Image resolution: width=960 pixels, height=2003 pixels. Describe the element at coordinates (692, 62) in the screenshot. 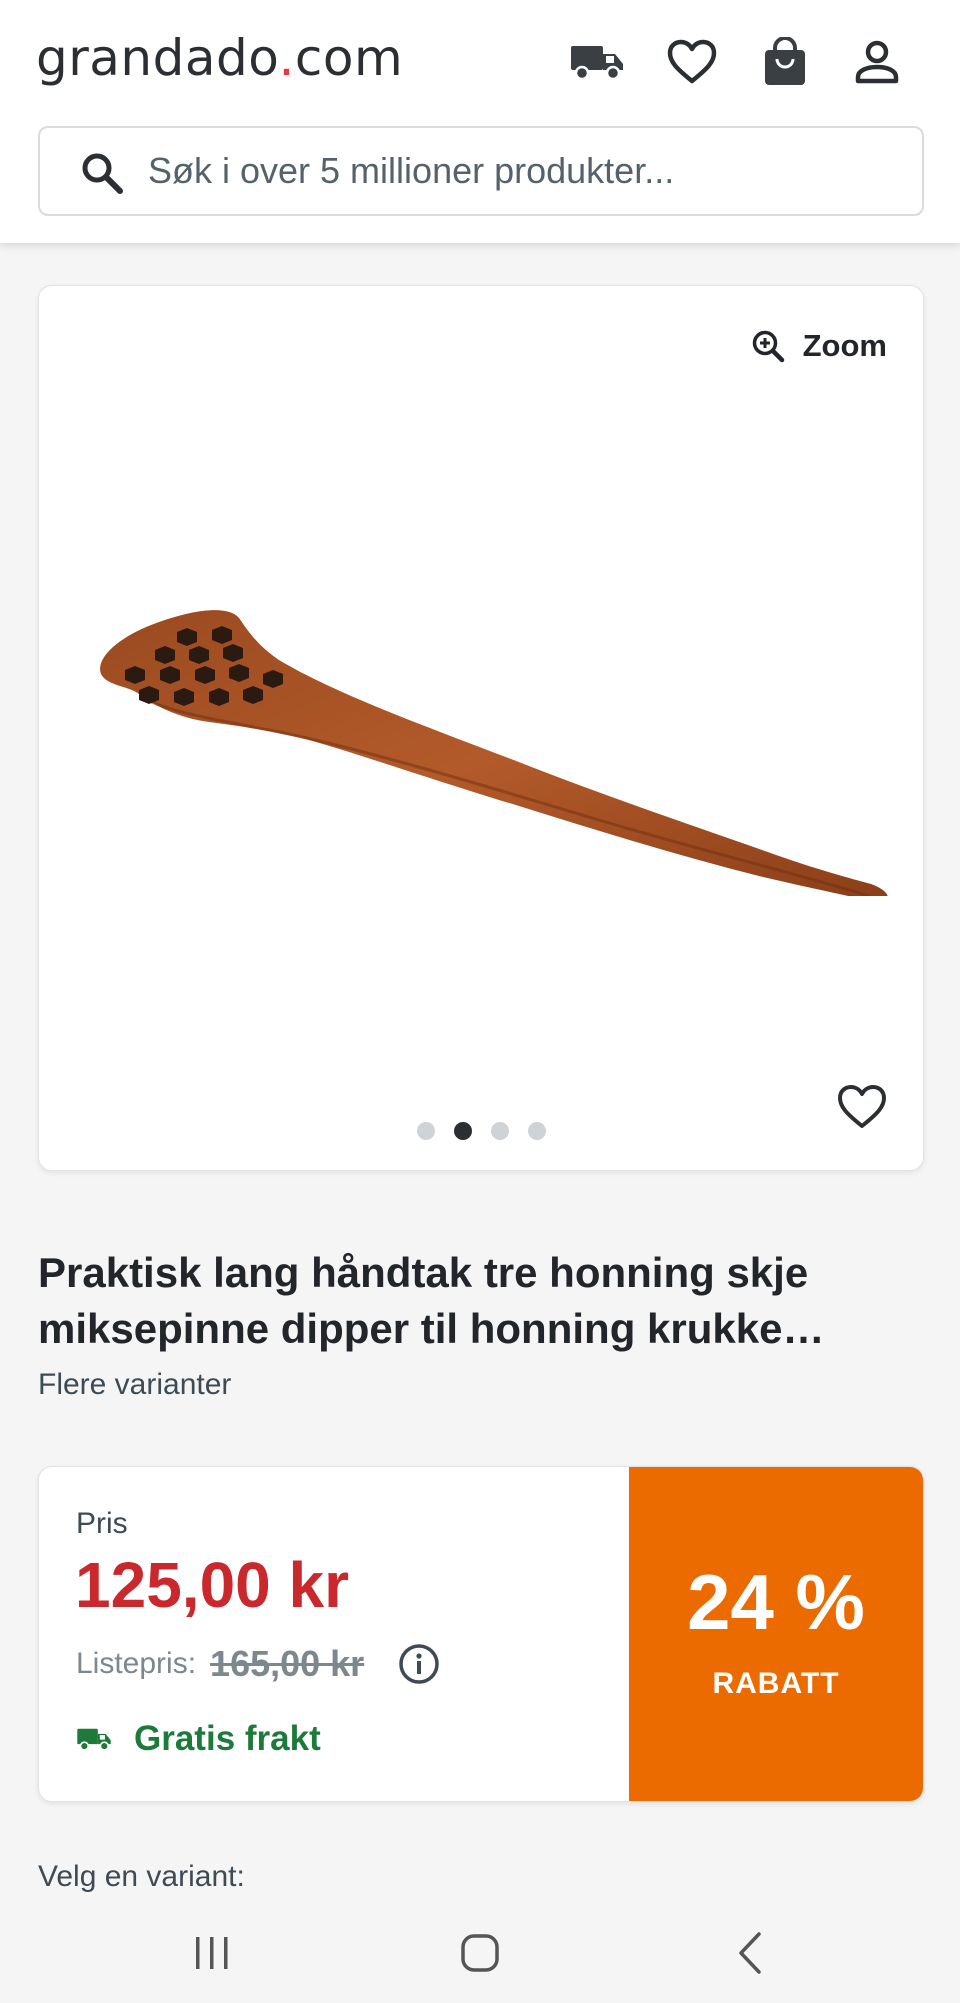

I see `heart-icon` at that location.